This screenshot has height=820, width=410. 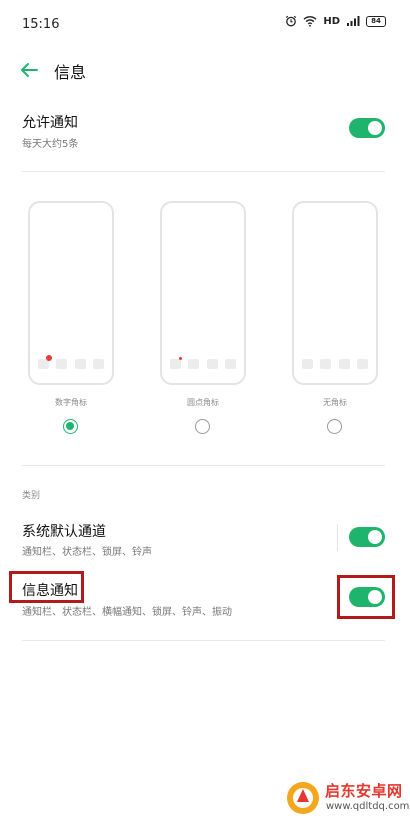 What do you see at coordinates (364, 791) in the screenshot?
I see `watermark-title: 启东安卓网` at bounding box center [364, 791].